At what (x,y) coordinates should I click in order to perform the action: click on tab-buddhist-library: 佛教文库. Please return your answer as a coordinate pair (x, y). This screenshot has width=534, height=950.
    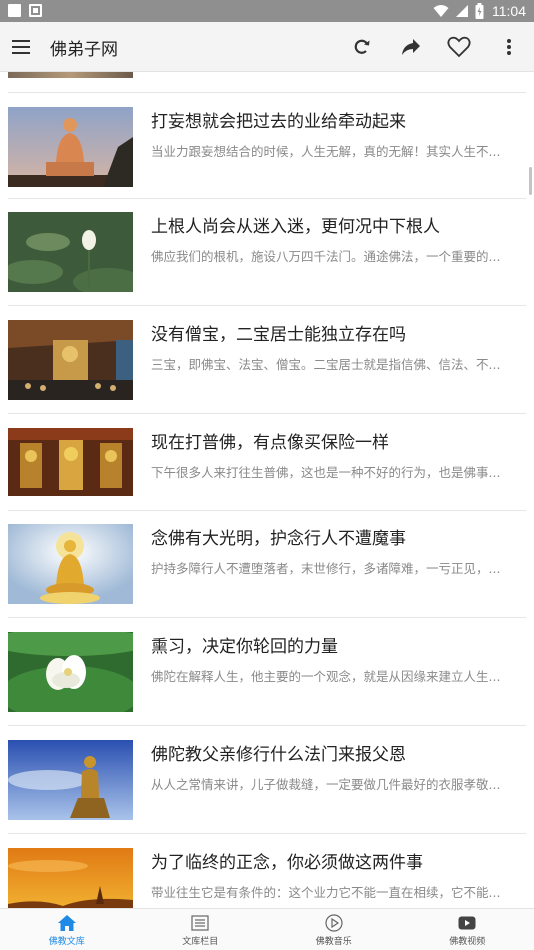
    Looking at the image, I should click on (67, 929).